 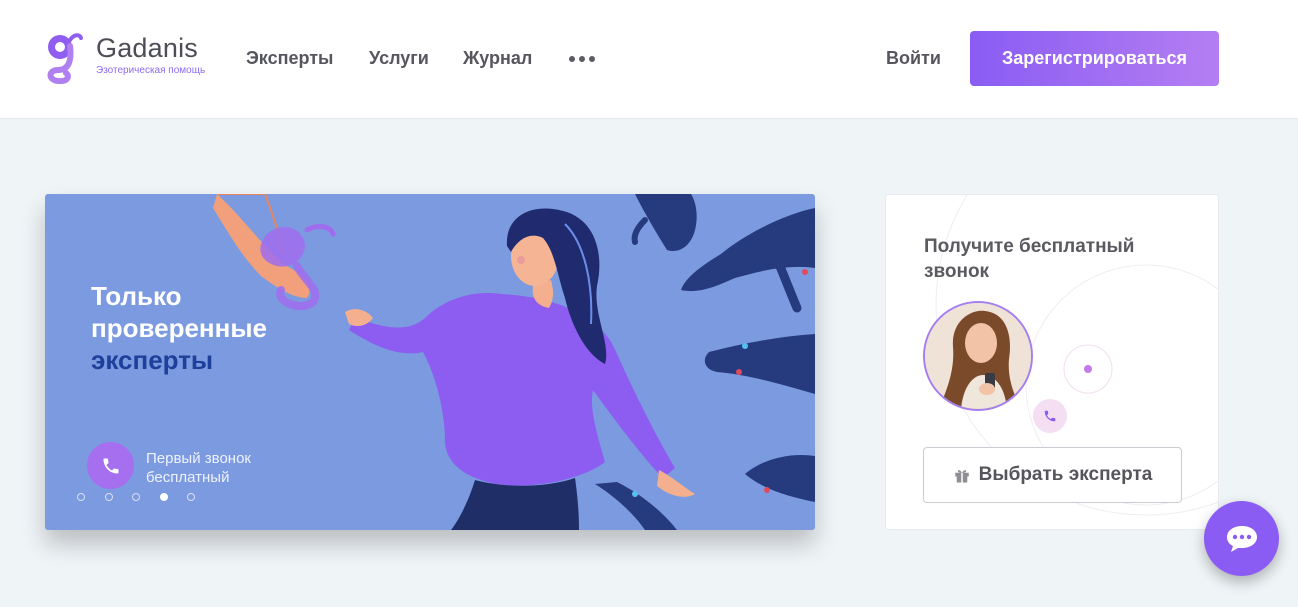 I want to click on free-call-title: Получите бесплатный звонок, so click(x=1029, y=259).